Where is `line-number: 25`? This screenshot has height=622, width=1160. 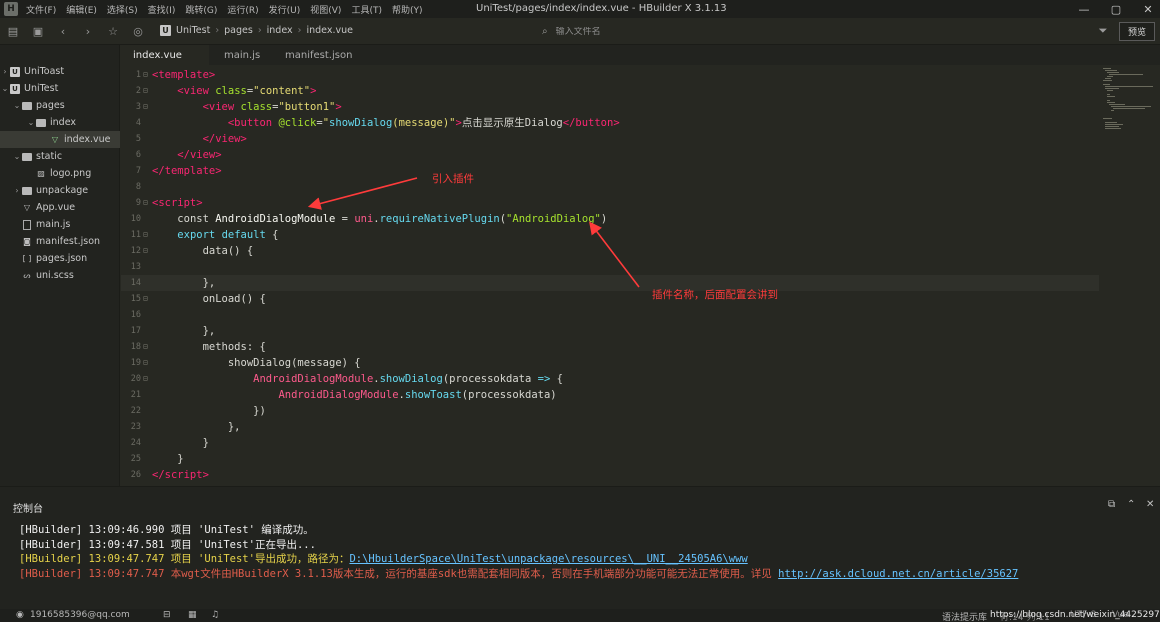
line-number: 25 is located at coordinates (135, 459).